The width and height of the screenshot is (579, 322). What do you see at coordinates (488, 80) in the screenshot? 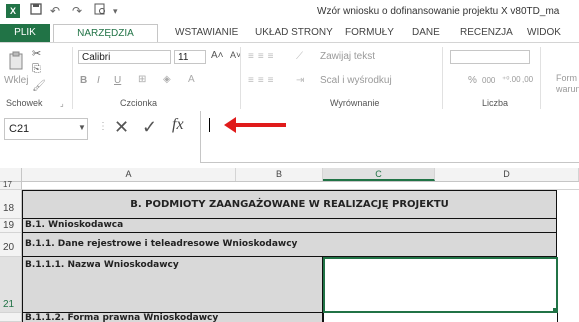
I see `thousands-button: 000` at bounding box center [488, 80].